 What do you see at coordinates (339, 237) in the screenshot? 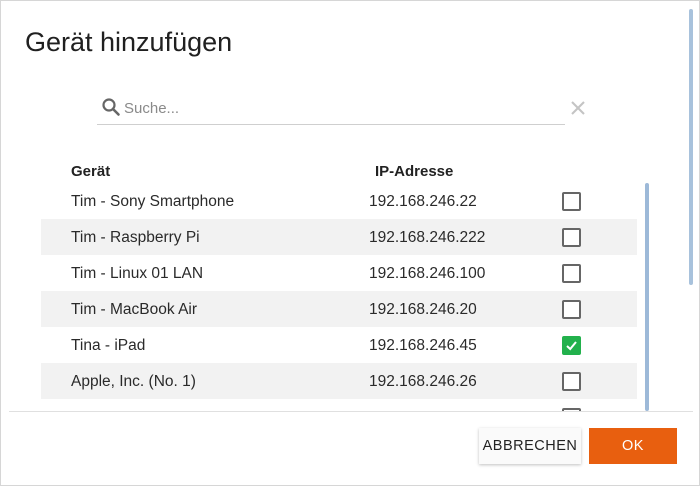
I see `table-row: Tim - Raspberry Pi 192.168.246.222` at bounding box center [339, 237].